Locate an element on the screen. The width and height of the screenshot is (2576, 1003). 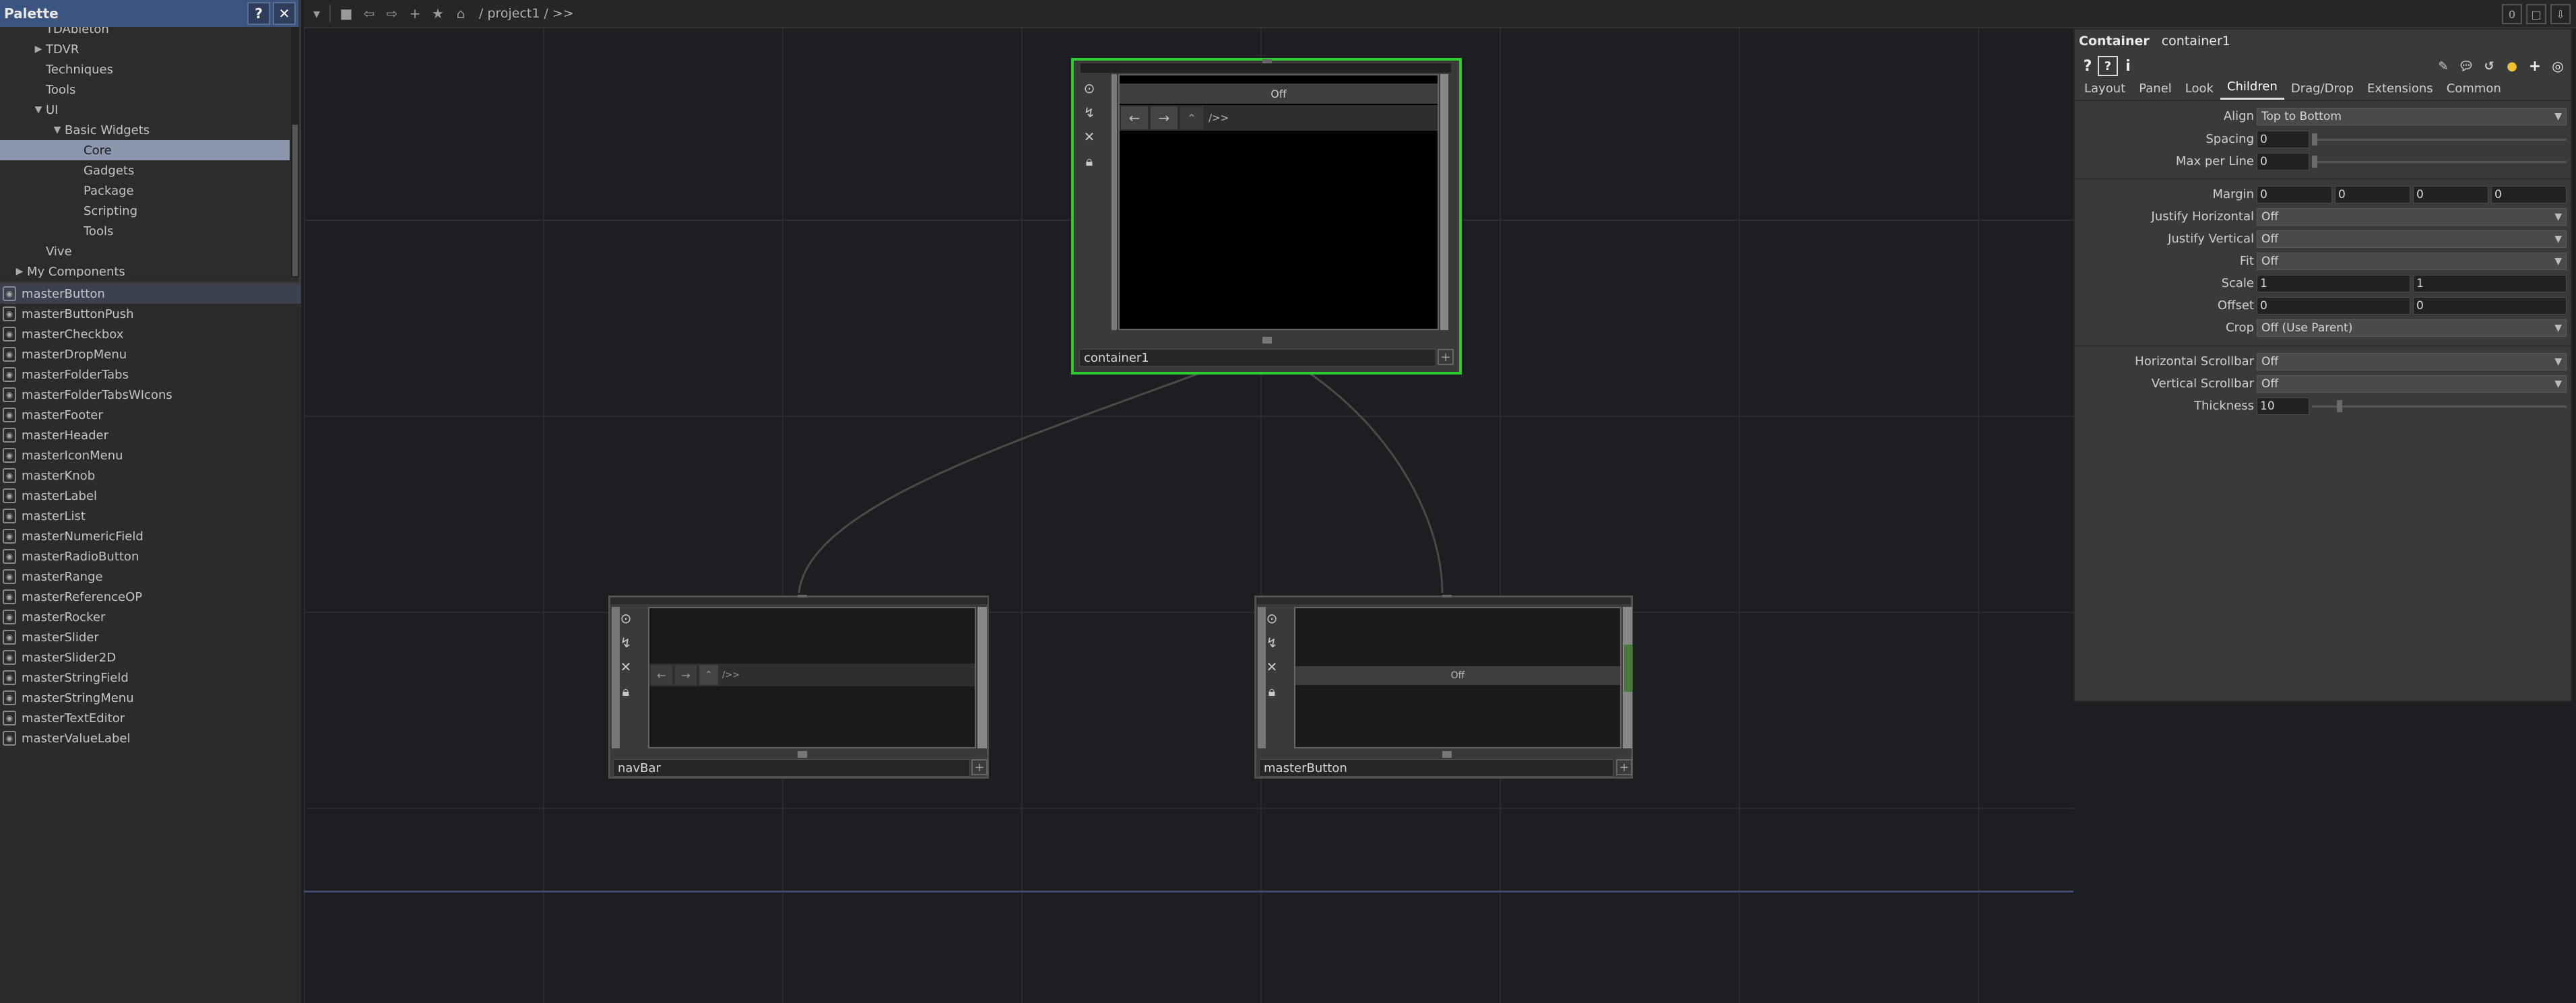
lock-icon: 🔒︎ is located at coordinates (1089, 161).